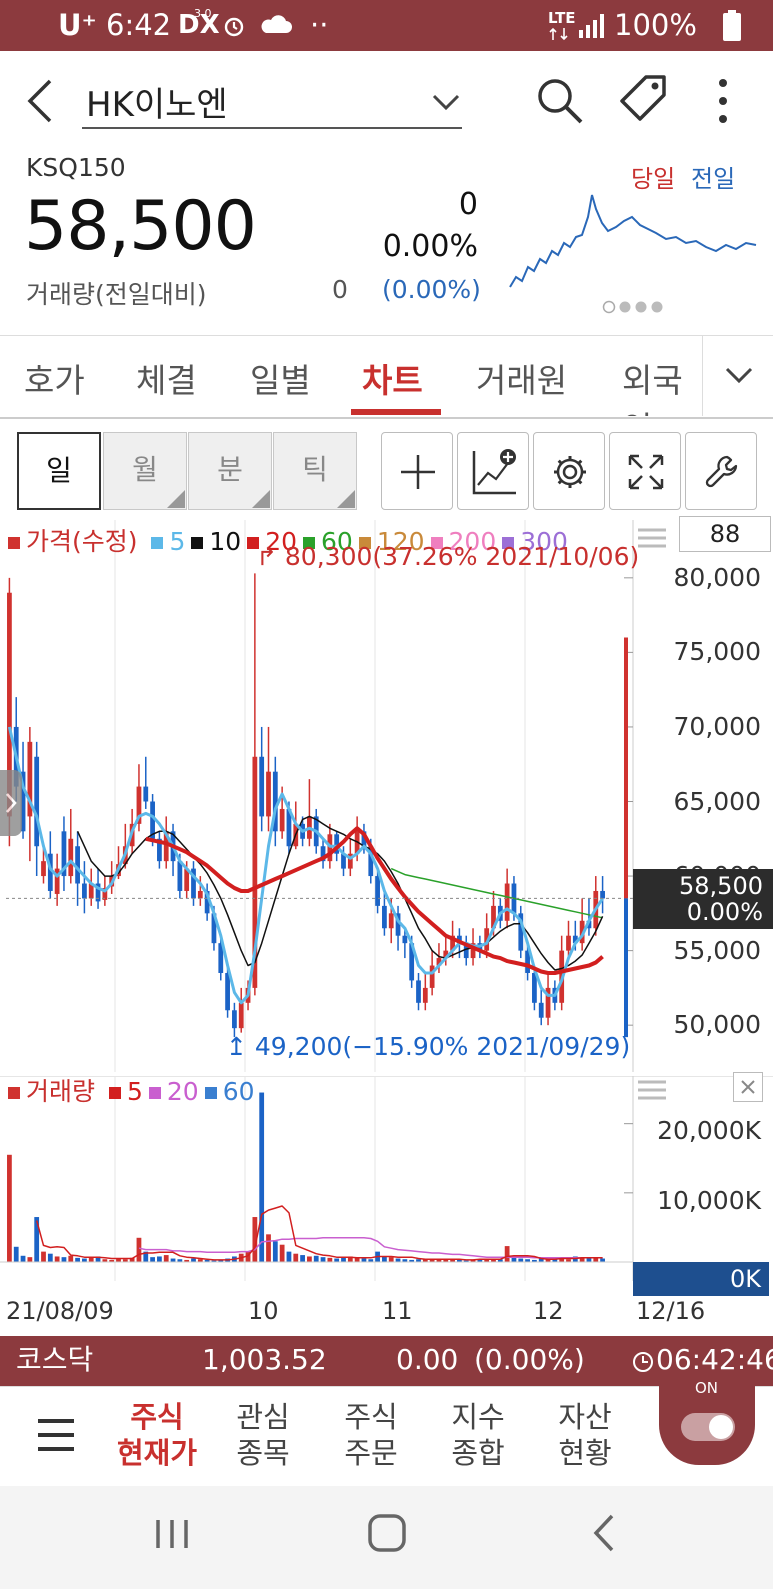 This screenshot has height=1589, width=773. Describe the element at coordinates (386, 1361) in the screenshot. I see `market-index-bar: 코스닥 1,003.52 0.00 (0.00%) 06:42:46` at that location.